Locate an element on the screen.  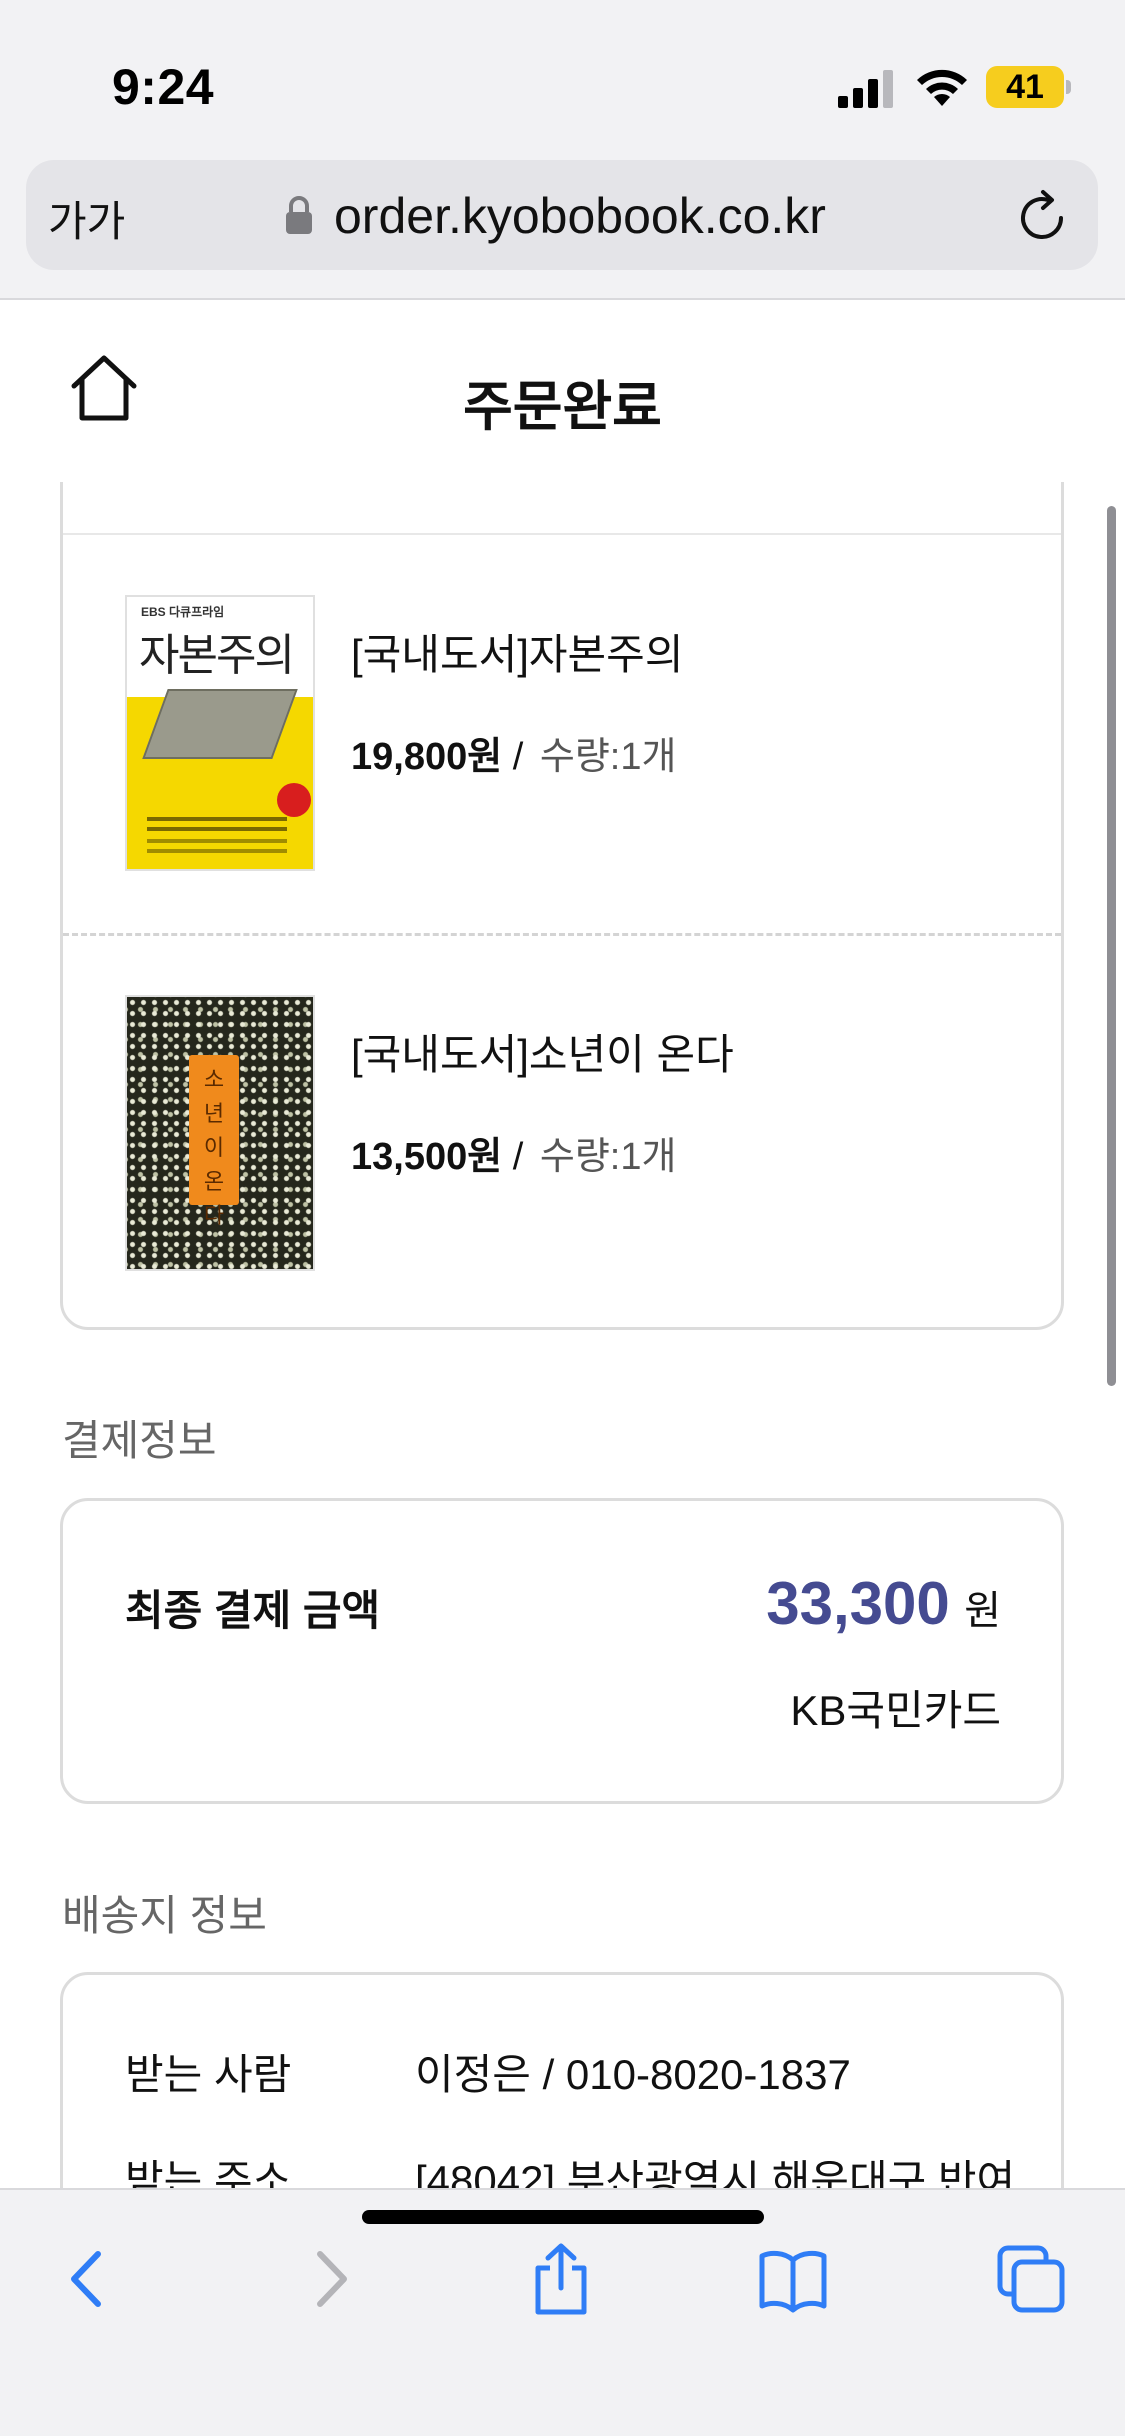
bookmarks-icon is located at coordinates (793, 2279).